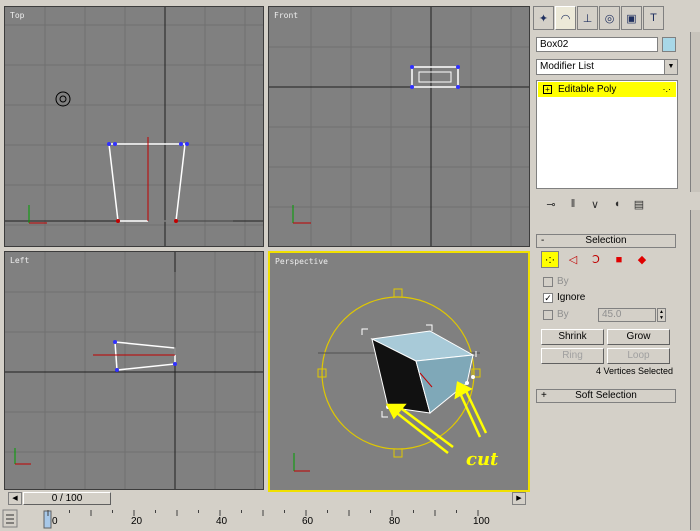 The height and width of the screenshot is (531, 700). I want to click on angle-spinner-field: 45.0, so click(627, 315).